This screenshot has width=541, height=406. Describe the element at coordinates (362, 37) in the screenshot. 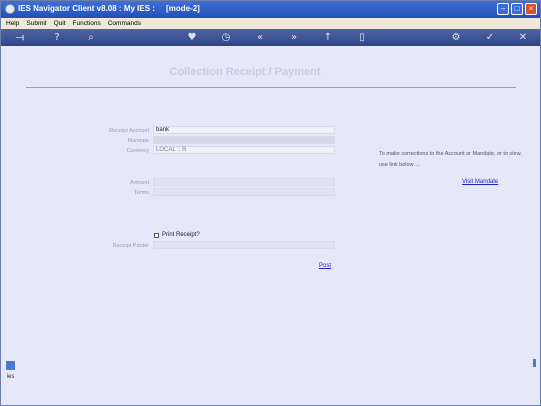

I see `page-icon: ▯` at that location.